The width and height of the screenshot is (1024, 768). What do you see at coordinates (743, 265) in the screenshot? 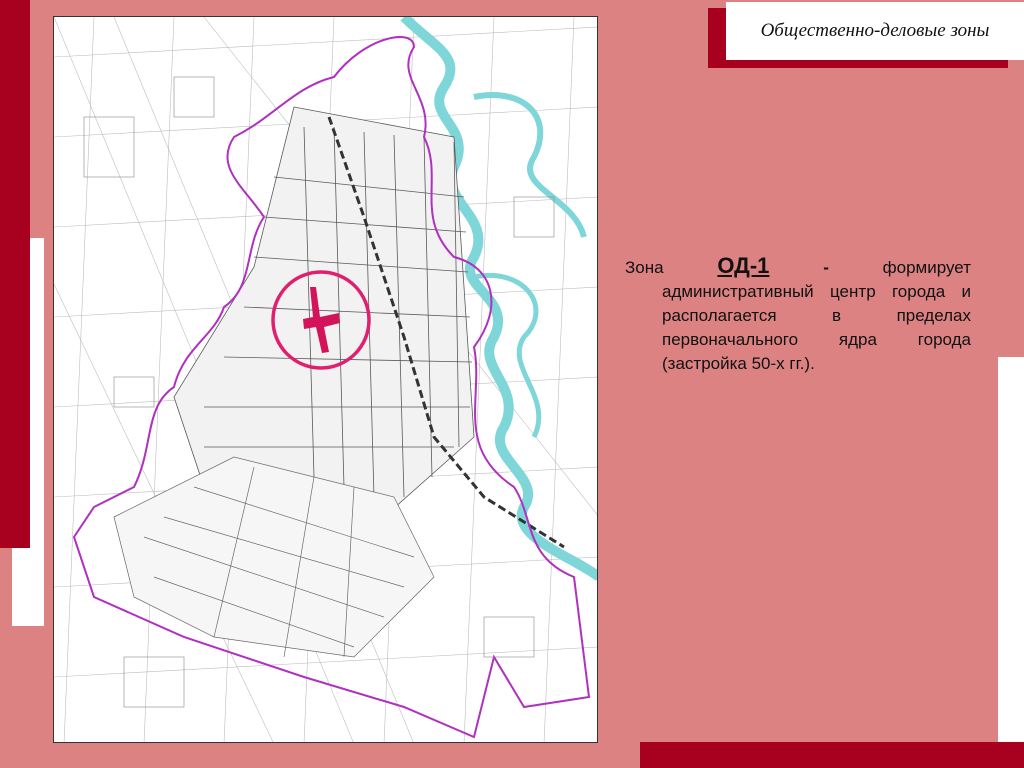
I see `zone-code: ОД-1` at bounding box center [743, 265].